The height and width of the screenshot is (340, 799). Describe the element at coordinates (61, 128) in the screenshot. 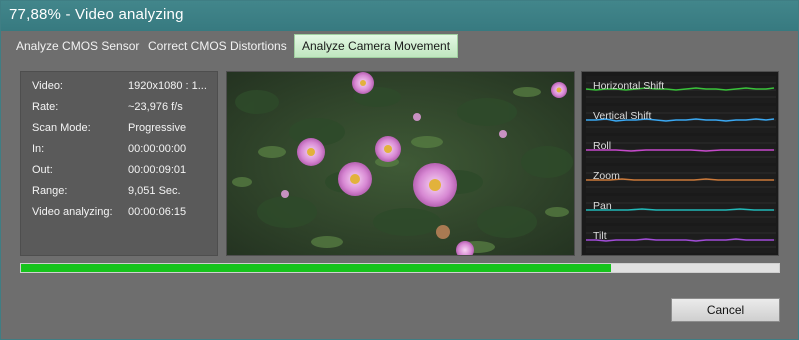

I see `info-key: Scan Mode:` at that location.